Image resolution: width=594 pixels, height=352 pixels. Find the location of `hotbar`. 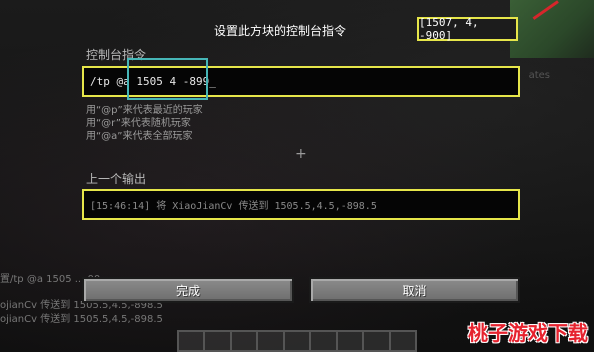

hotbar is located at coordinates (297, 341).